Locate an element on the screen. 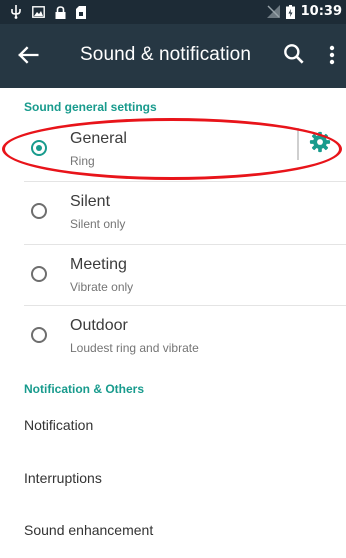  page-title: Sound & notification is located at coordinates (166, 54).